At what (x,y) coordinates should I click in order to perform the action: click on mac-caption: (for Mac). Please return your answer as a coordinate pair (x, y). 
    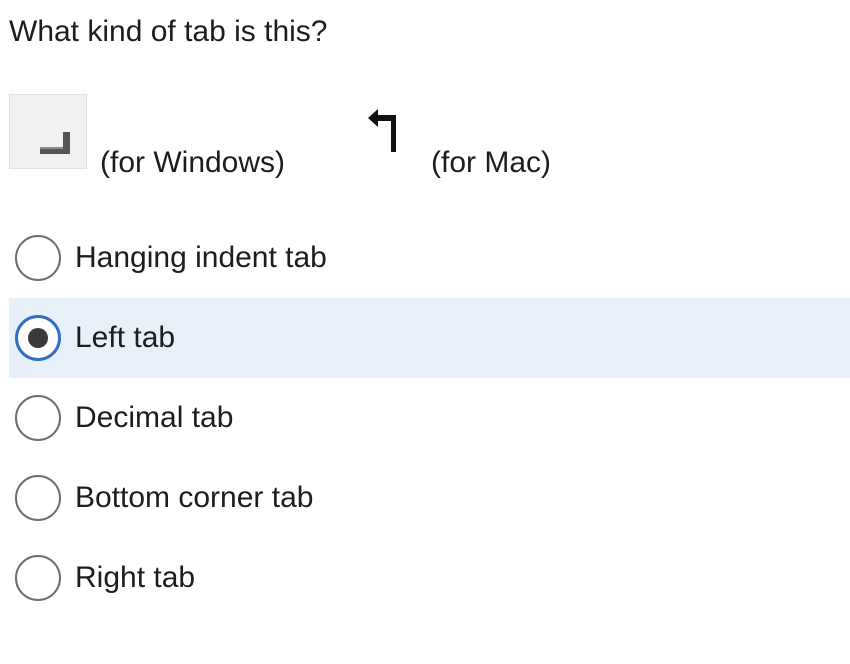
    Looking at the image, I should click on (491, 162).